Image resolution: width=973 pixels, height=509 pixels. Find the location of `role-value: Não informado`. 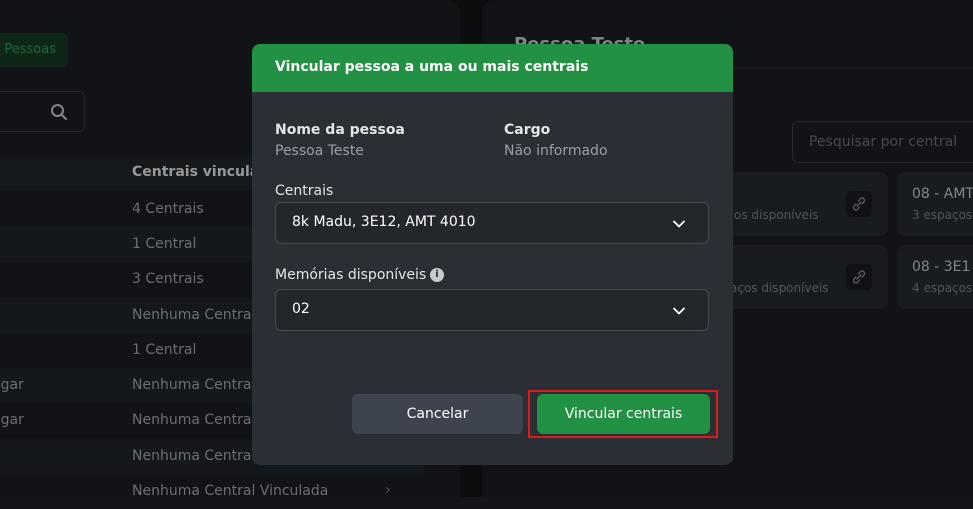

role-value: Não informado is located at coordinates (556, 151).